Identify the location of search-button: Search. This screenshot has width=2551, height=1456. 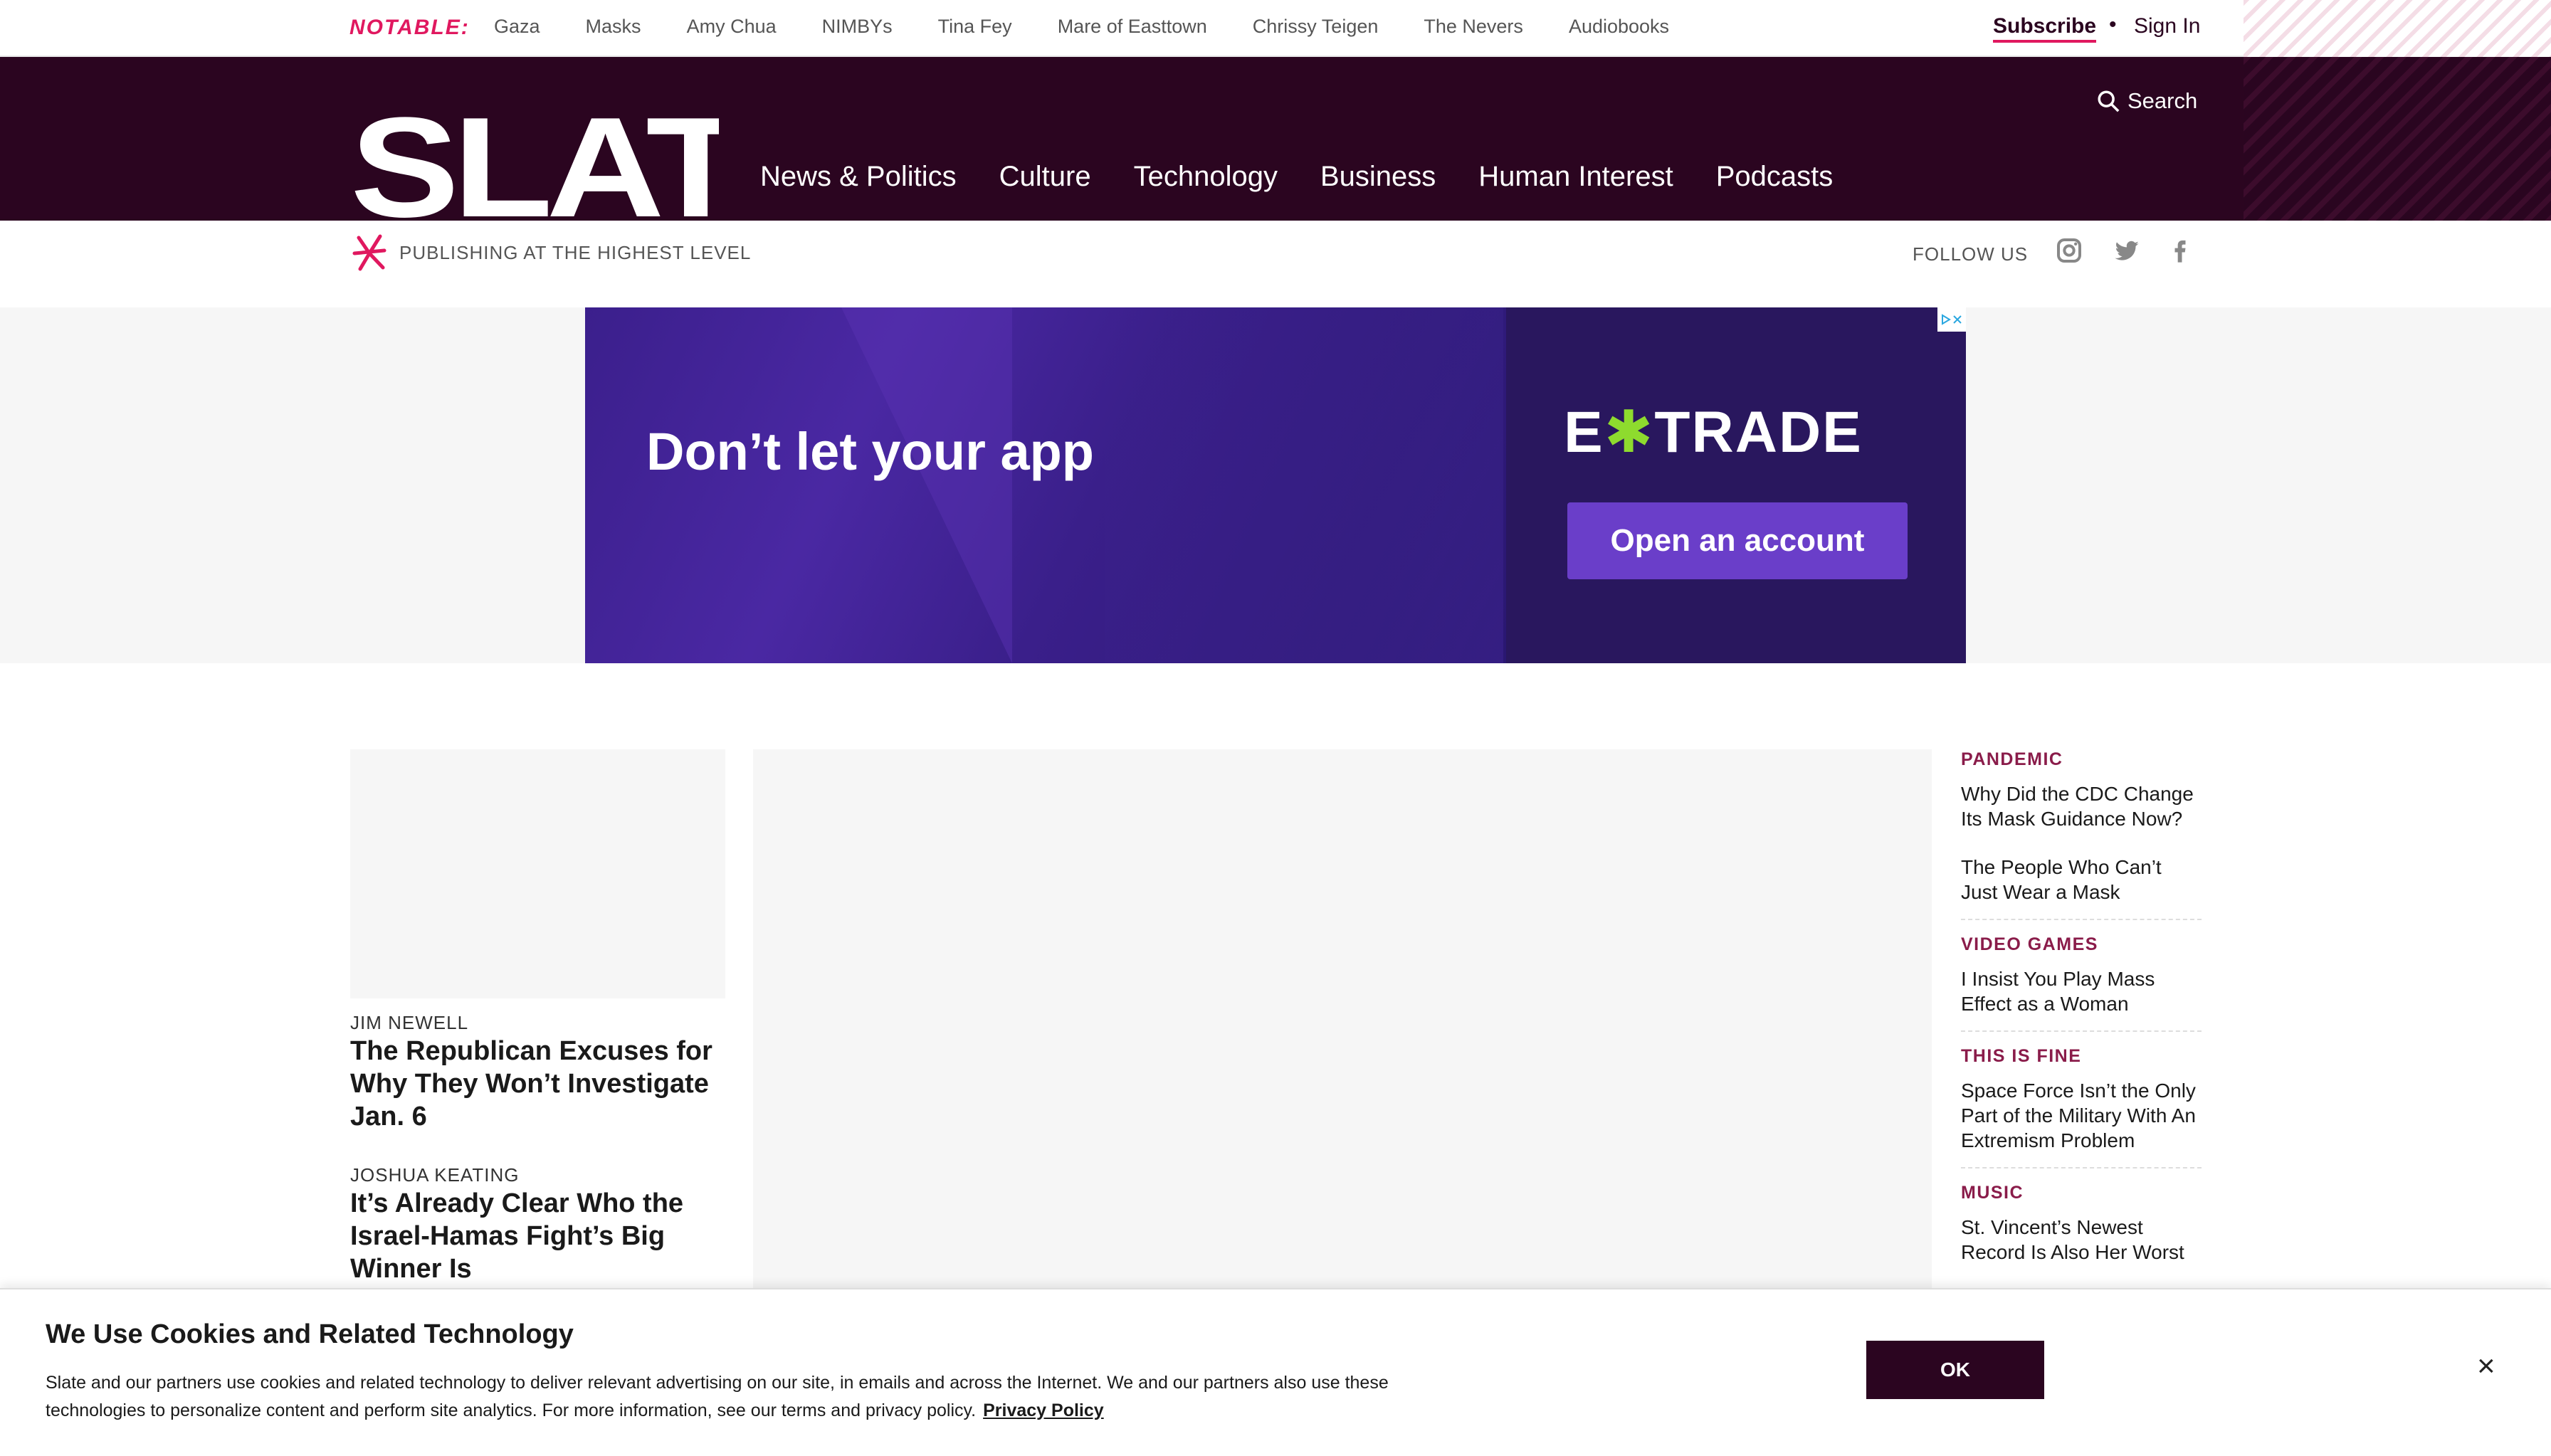
(2146, 101).